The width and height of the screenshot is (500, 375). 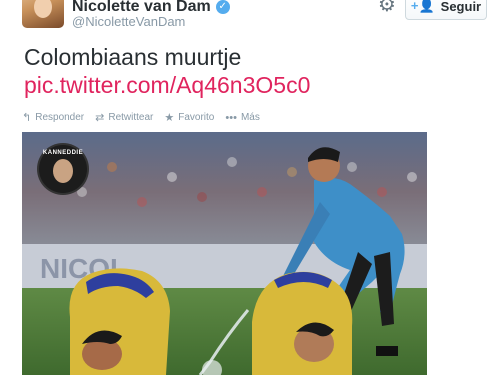 What do you see at coordinates (27, 118) in the screenshot?
I see `reply-icon: ↰` at bounding box center [27, 118].